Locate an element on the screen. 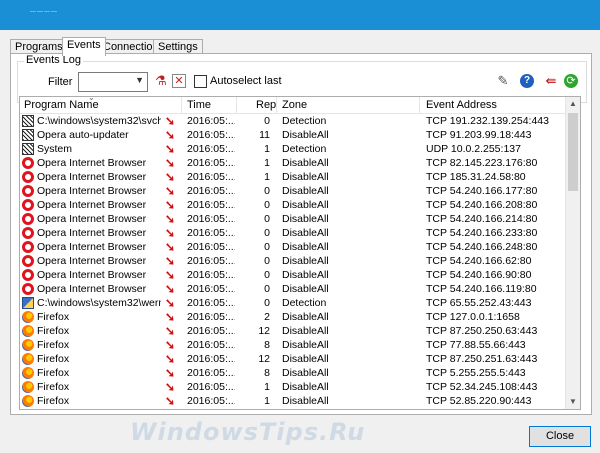  svchost-icon is located at coordinates (28, 121).